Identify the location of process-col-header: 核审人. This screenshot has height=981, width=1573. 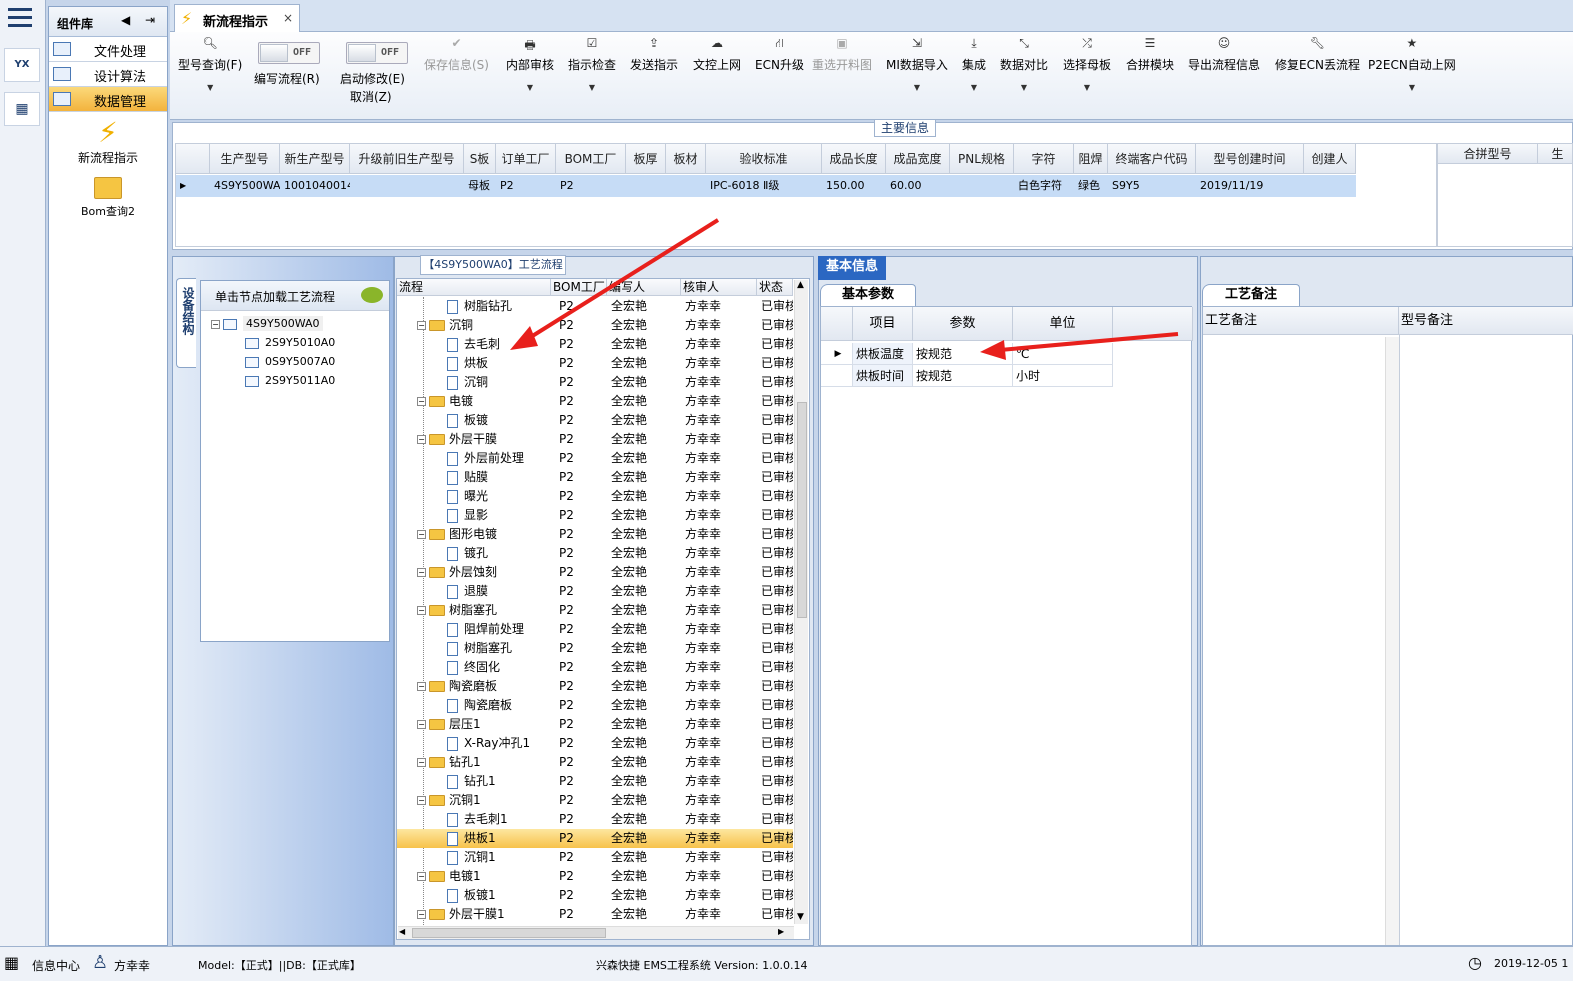
(719, 287).